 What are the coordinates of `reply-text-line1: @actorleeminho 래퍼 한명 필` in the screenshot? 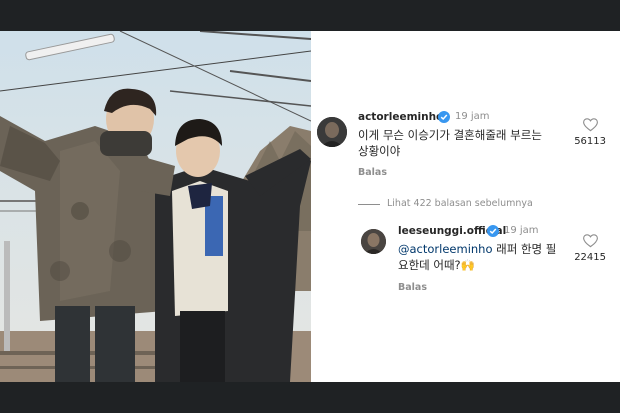 It's located at (477, 249).